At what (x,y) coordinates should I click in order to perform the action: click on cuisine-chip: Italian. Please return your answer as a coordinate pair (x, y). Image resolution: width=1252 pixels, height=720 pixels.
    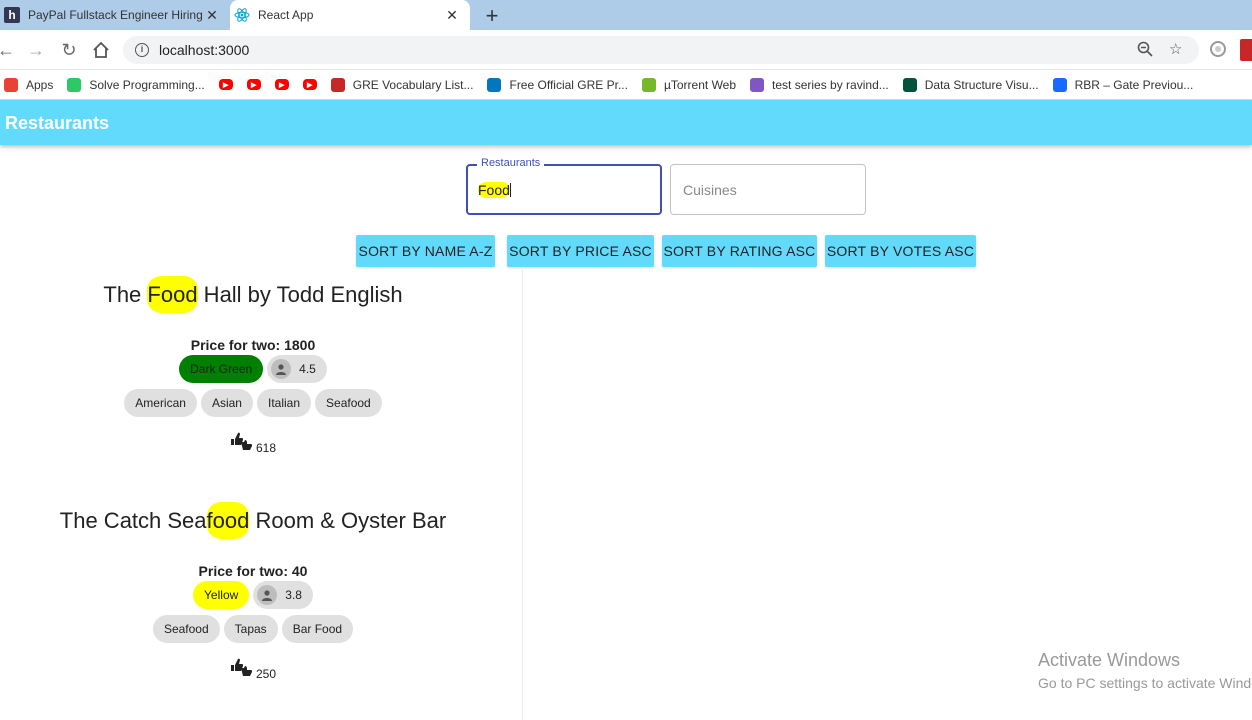
    Looking at the image, I should click on (284, 403).